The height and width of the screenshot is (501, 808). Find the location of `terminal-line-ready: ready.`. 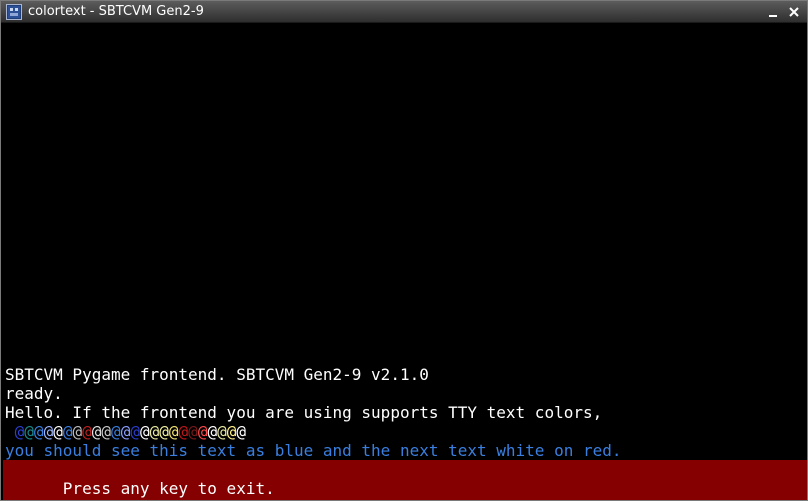

terminal-line-ready: ready. is located at coordinates (34, 393).